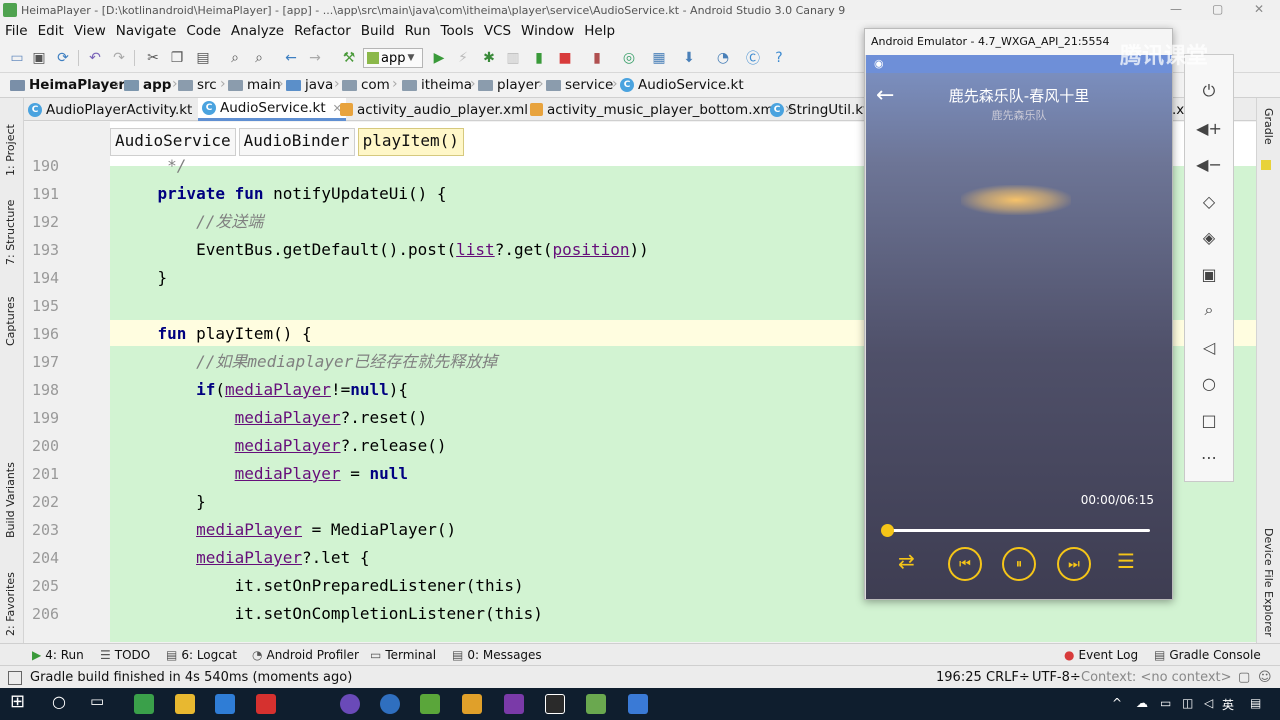 The width and height of the screenshot is (1280, 720). Describe the element at coordinates (366, 85) in the screenshot. I see `breadcrumb-com: com` at that location.